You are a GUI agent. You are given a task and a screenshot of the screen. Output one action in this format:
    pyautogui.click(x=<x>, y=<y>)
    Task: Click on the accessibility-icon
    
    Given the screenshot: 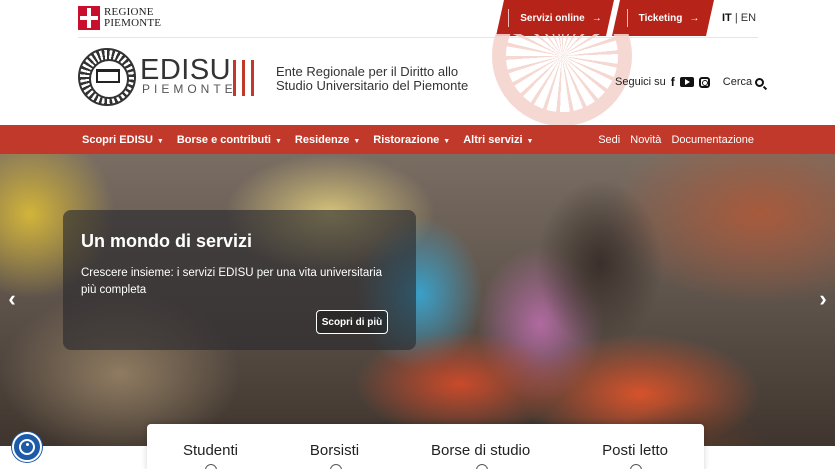 What is the action you would take?
    pyautogui.click(x=27, y=447)
    